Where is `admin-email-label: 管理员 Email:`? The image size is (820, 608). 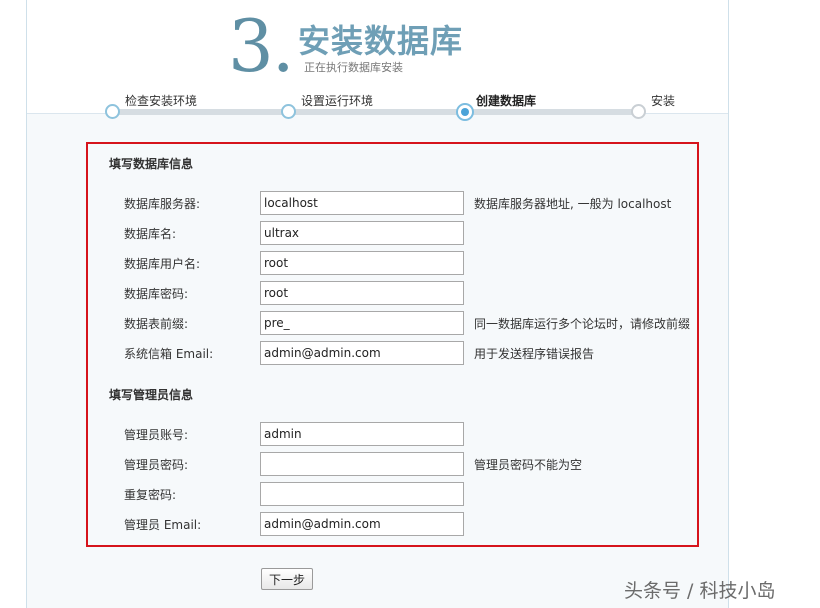
admin-email-label: 管理员 Email: is located at coordinates (163, 525).